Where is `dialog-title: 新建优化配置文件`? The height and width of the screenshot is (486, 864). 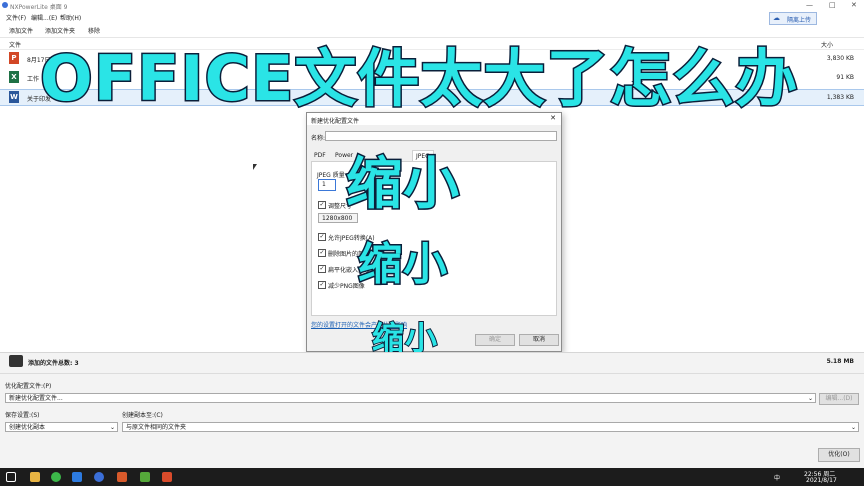 dialog-title: 新建优化配置文件 is located at coordinates (335, 121).